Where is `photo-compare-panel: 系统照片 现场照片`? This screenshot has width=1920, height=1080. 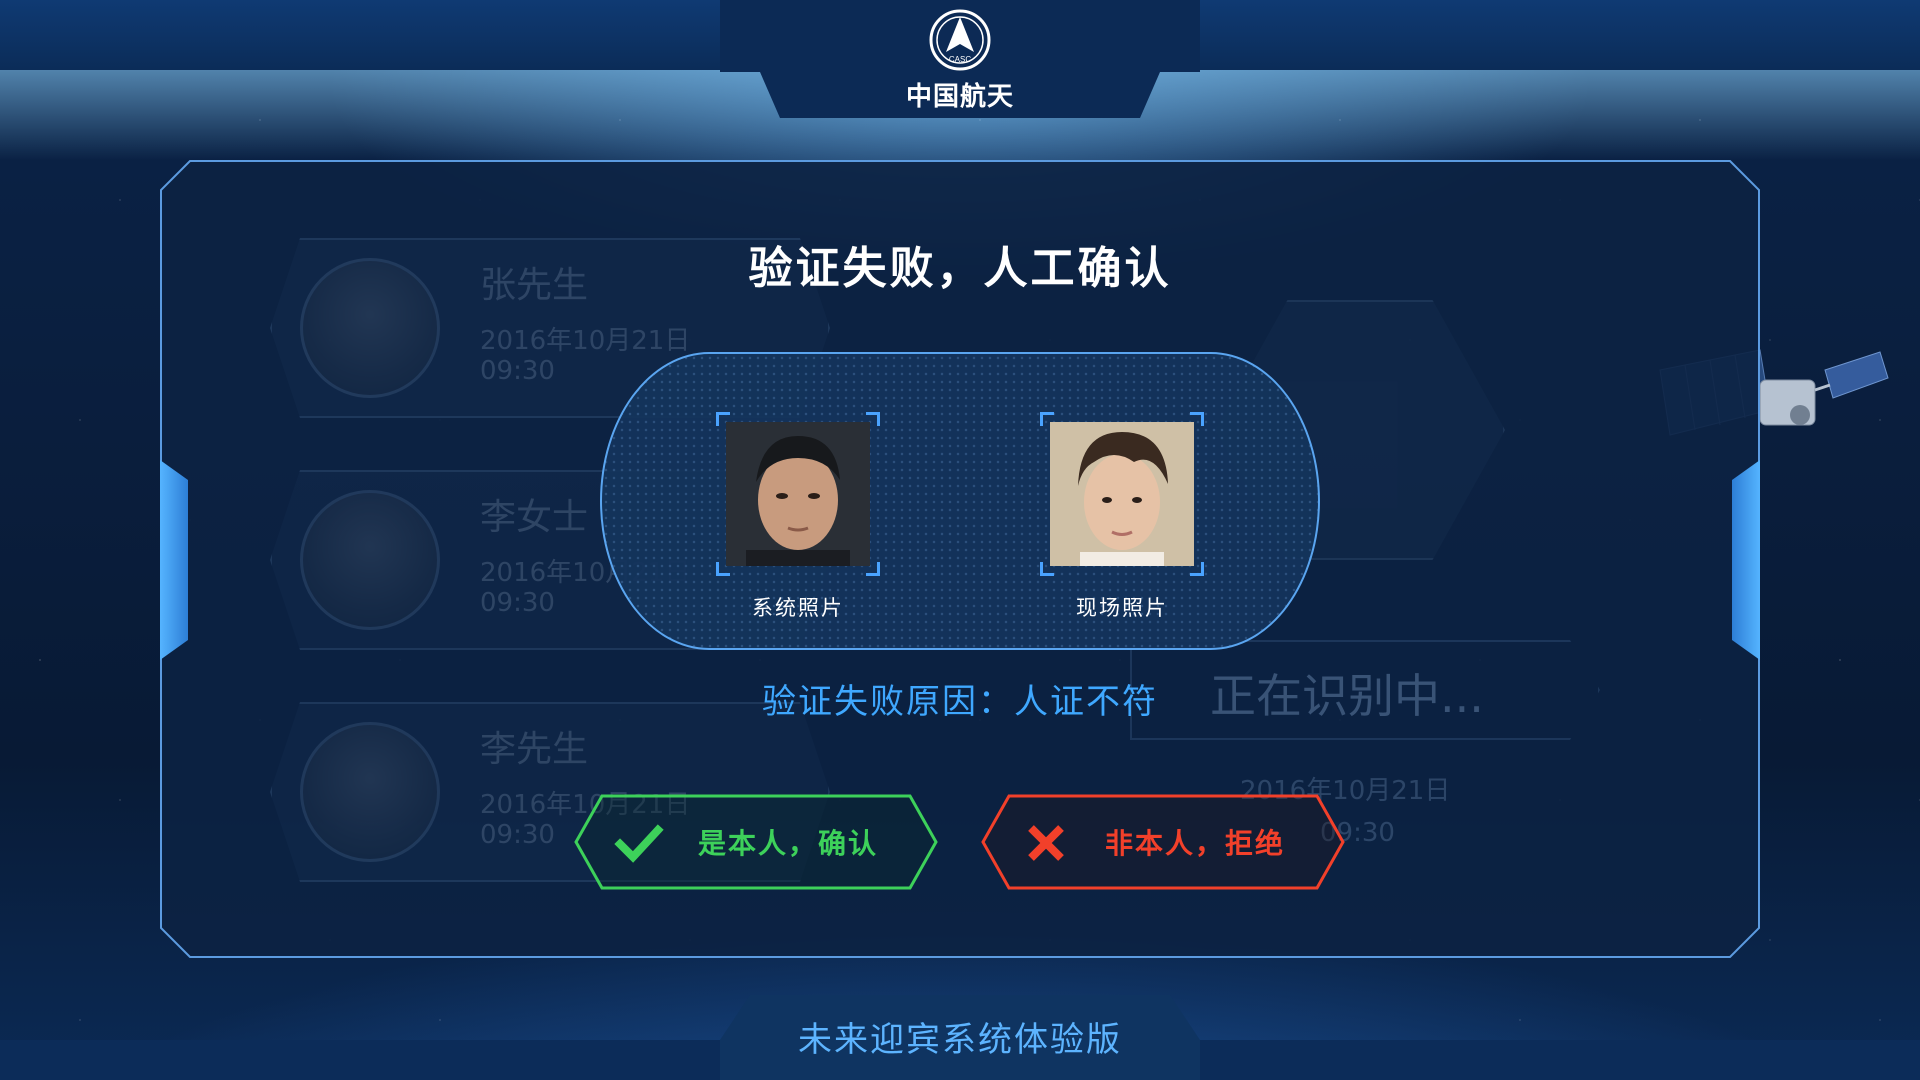
photo-compare-panel: 系统照片 现场照片 is located at coordinates (960, 501).